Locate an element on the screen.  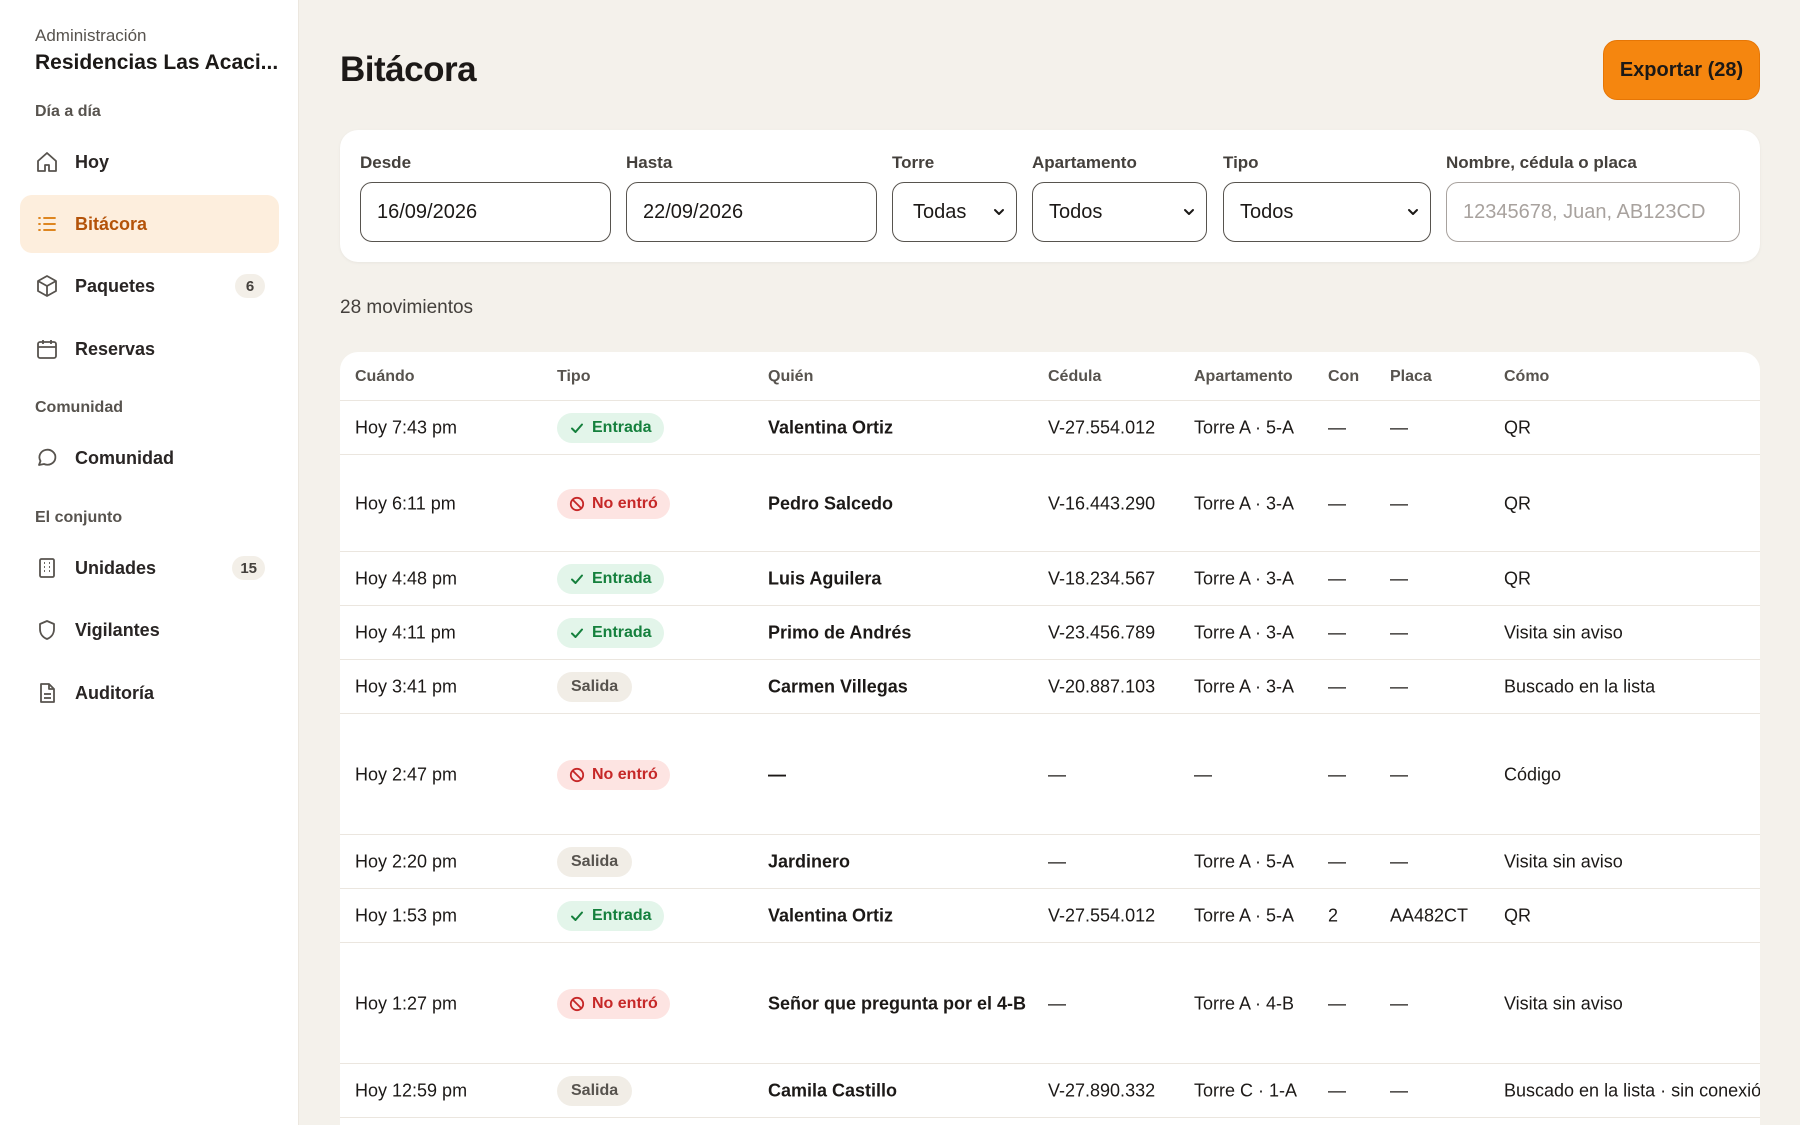
torre-select: Todas is located at coordinates (954, 212).